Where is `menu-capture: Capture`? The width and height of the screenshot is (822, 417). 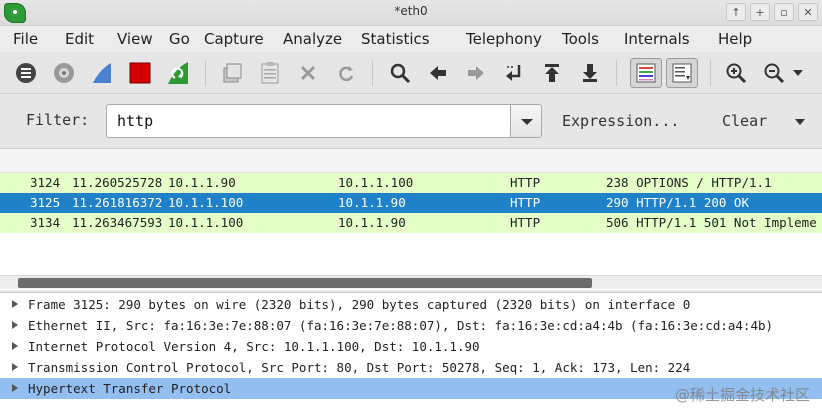 menu-capture: Capture is located at coordinates (234, 39).